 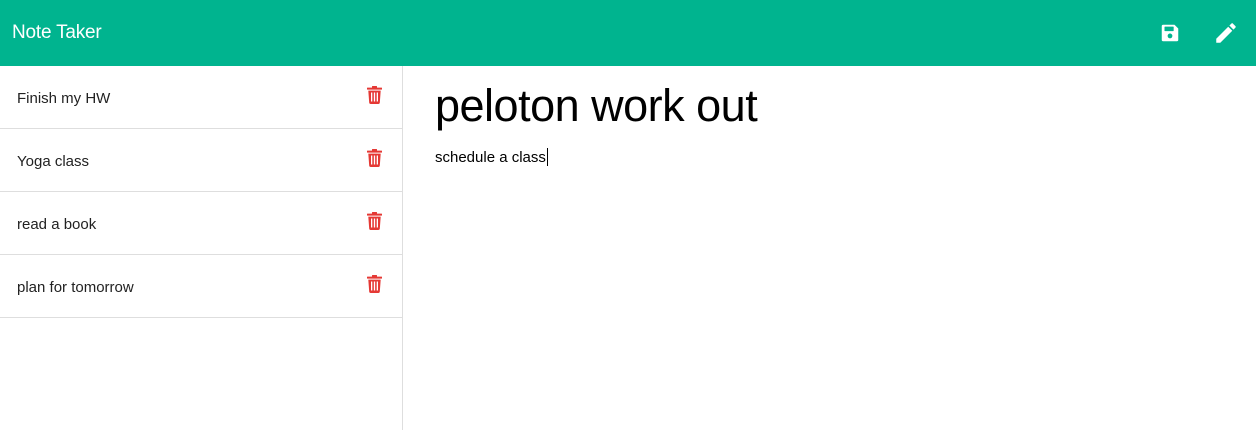 What do you see at coordinates (201, 97) in the screenshot?
I see `note-list-item: Finish my HW` at bounding box center [201, 97].